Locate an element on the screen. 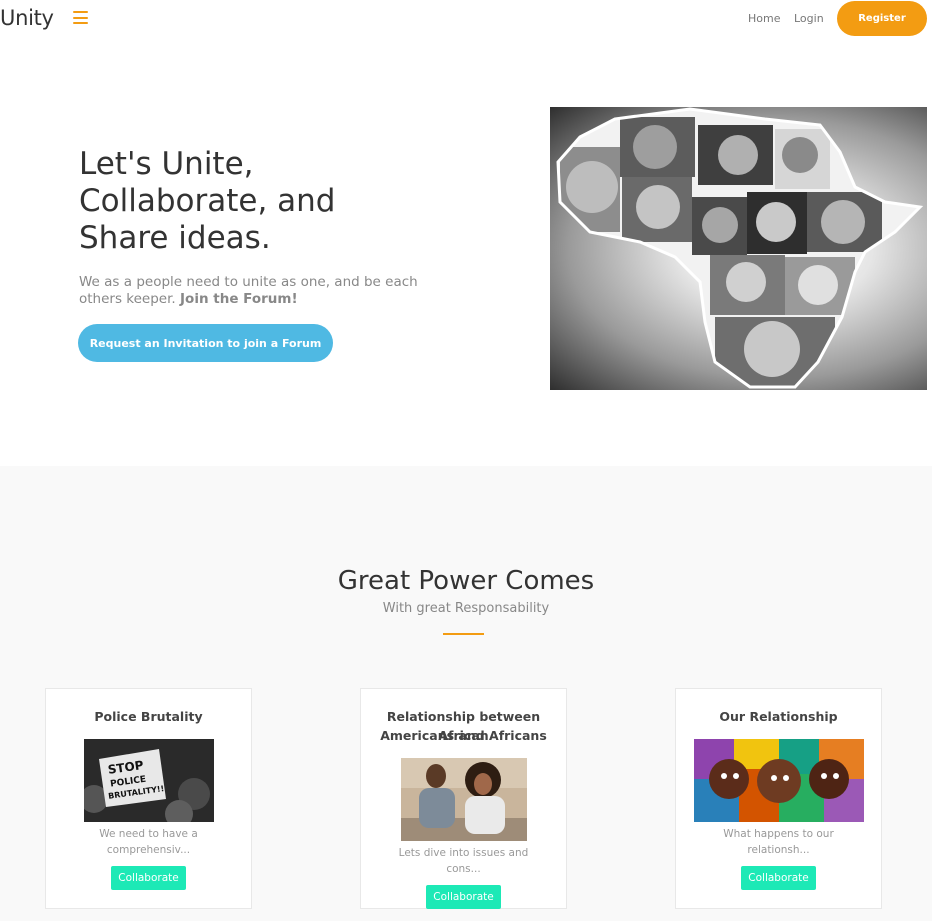 This screenshot has height=921, width=932. protest-sign-illustration: STOP POLICE BRUTALITY!! is located at coordinates (149, 780).